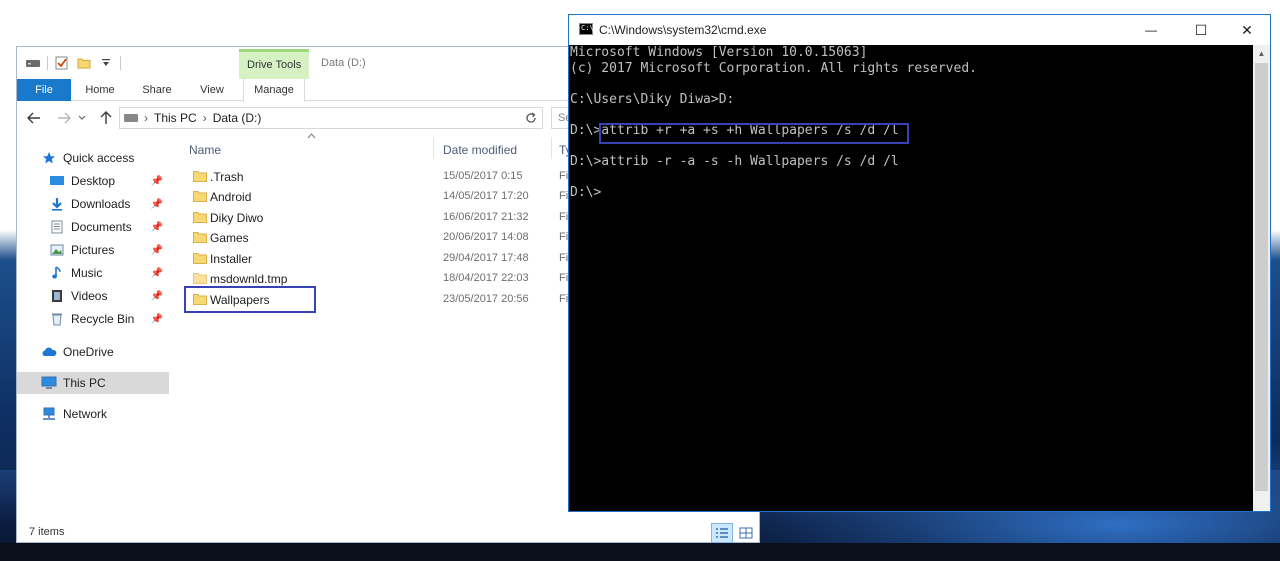  I want to click on network-icon, so click(49, 414).